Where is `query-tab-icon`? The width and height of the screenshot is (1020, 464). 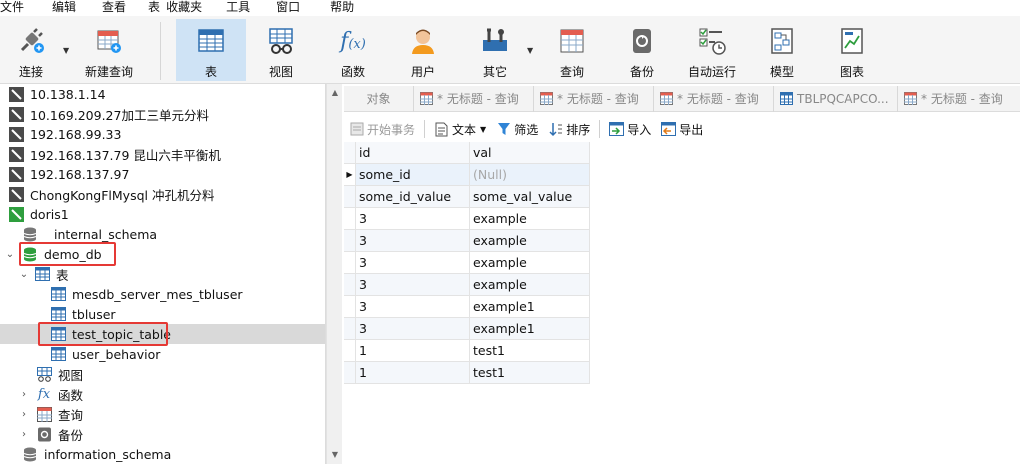
query-tab-icon is located at coordinates (546, 98).